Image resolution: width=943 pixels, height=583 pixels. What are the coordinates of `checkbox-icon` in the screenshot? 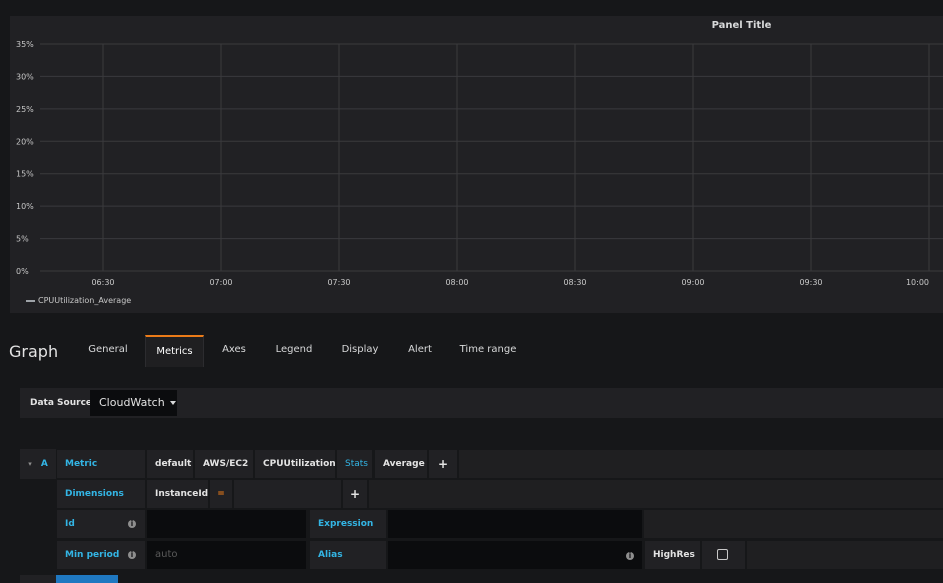 It's located at (722, 554).